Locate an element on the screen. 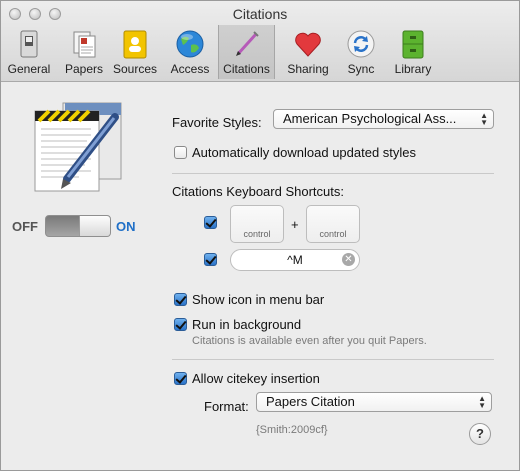  tab-sources: Sources is located at coordinates (135, 52).